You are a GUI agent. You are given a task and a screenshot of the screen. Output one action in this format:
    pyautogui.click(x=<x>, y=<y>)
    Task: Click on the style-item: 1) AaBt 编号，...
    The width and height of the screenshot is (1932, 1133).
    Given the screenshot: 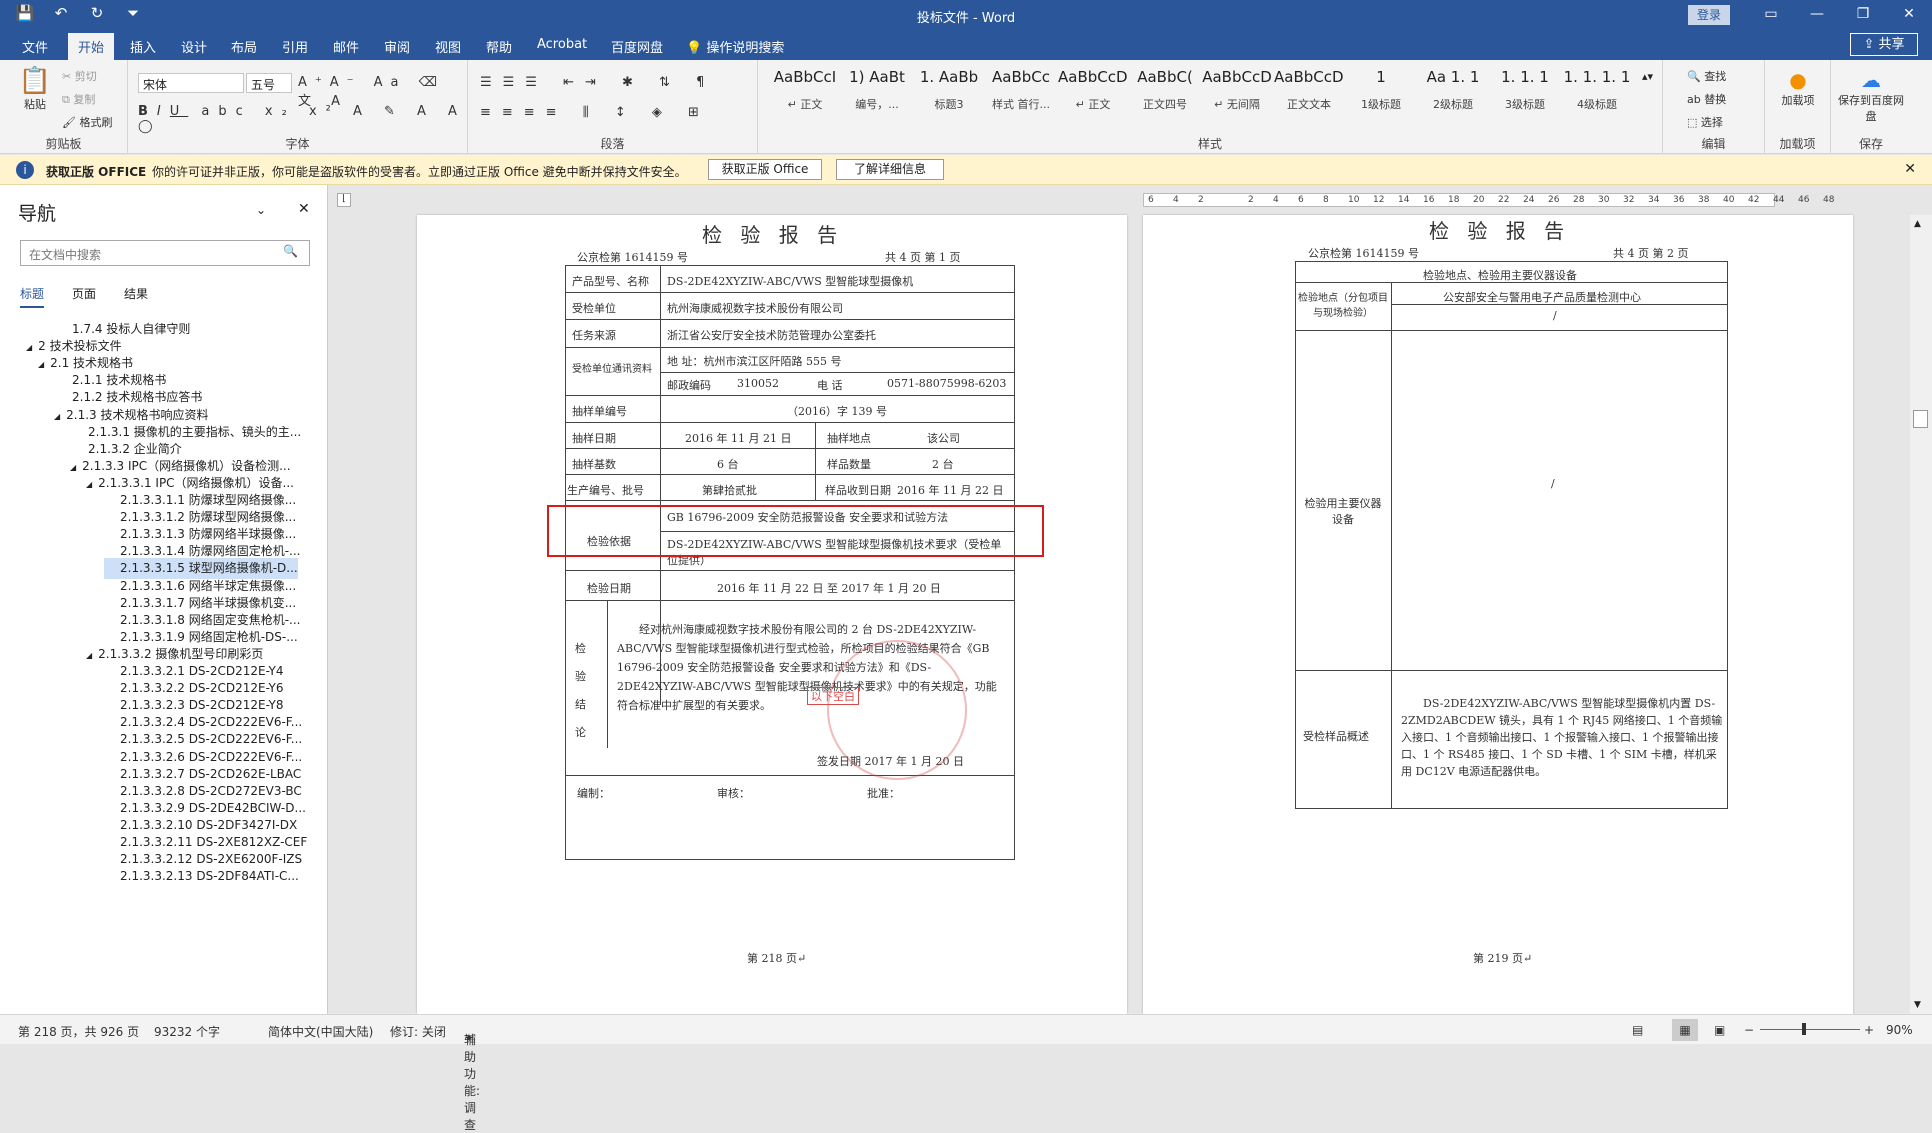 What is the action you would take?
    pyautogui.click(x=877, y=98)
    